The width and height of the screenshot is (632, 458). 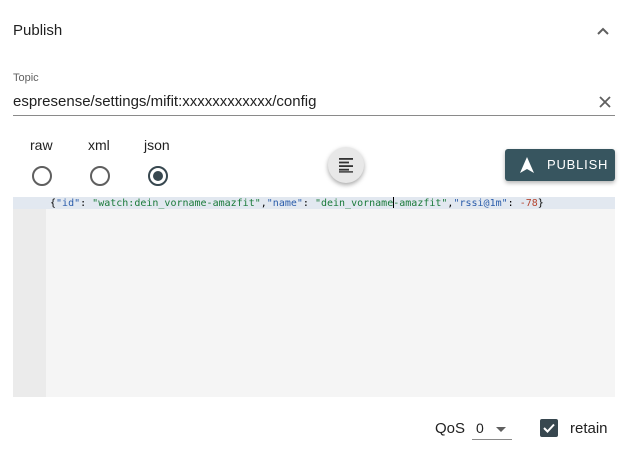 What do you see at coordinates (41, 145) in the screenshot?
I see `format-label-raw: raw` at bounding box center [41, 145].